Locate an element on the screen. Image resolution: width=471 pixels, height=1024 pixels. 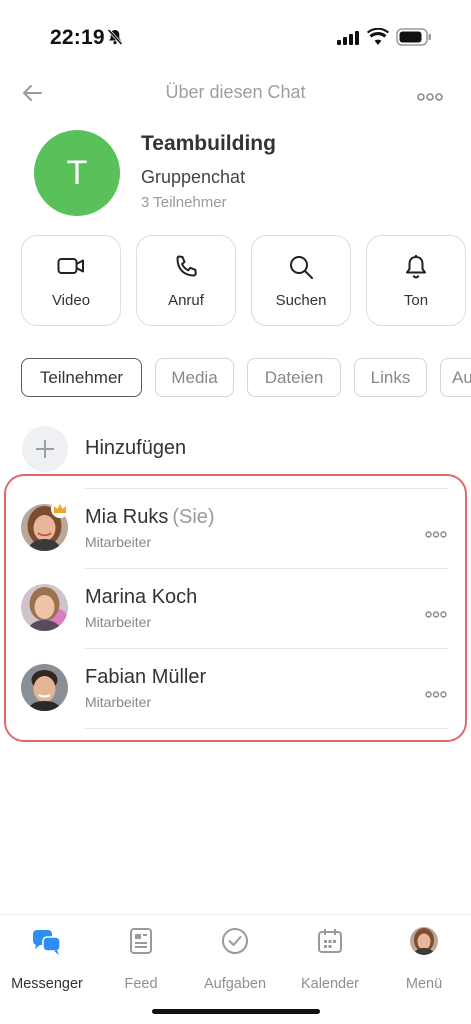
tab-files: Dateien is located at coordinates (294, 377).